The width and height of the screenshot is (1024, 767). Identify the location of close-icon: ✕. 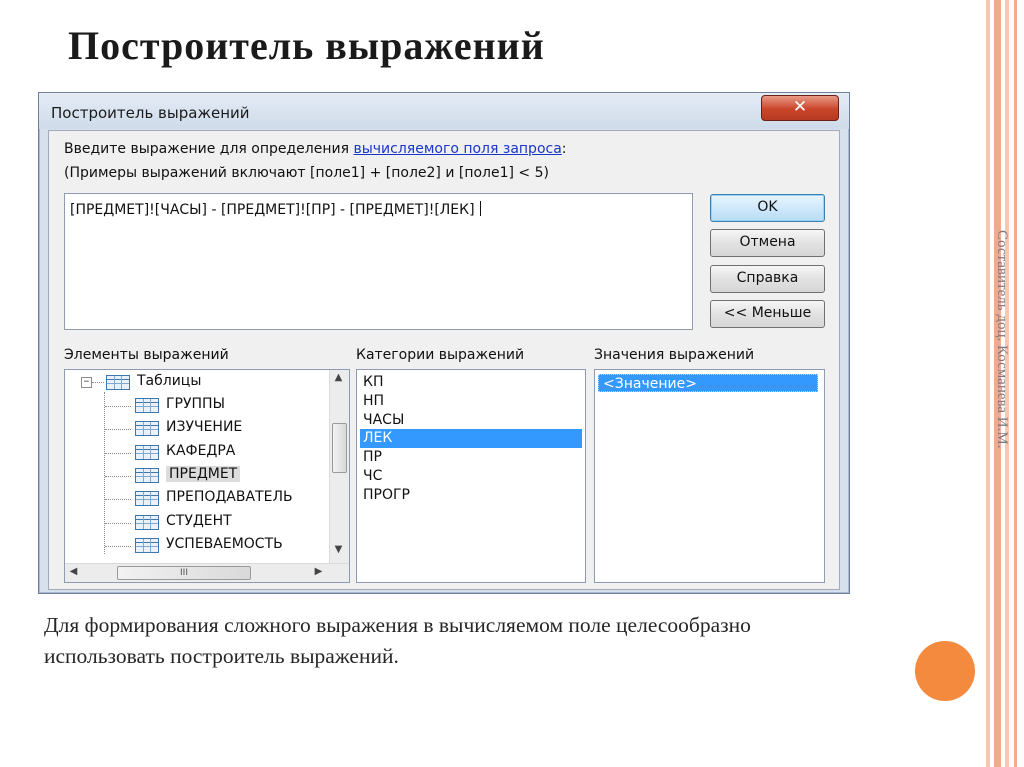
(800, 107).